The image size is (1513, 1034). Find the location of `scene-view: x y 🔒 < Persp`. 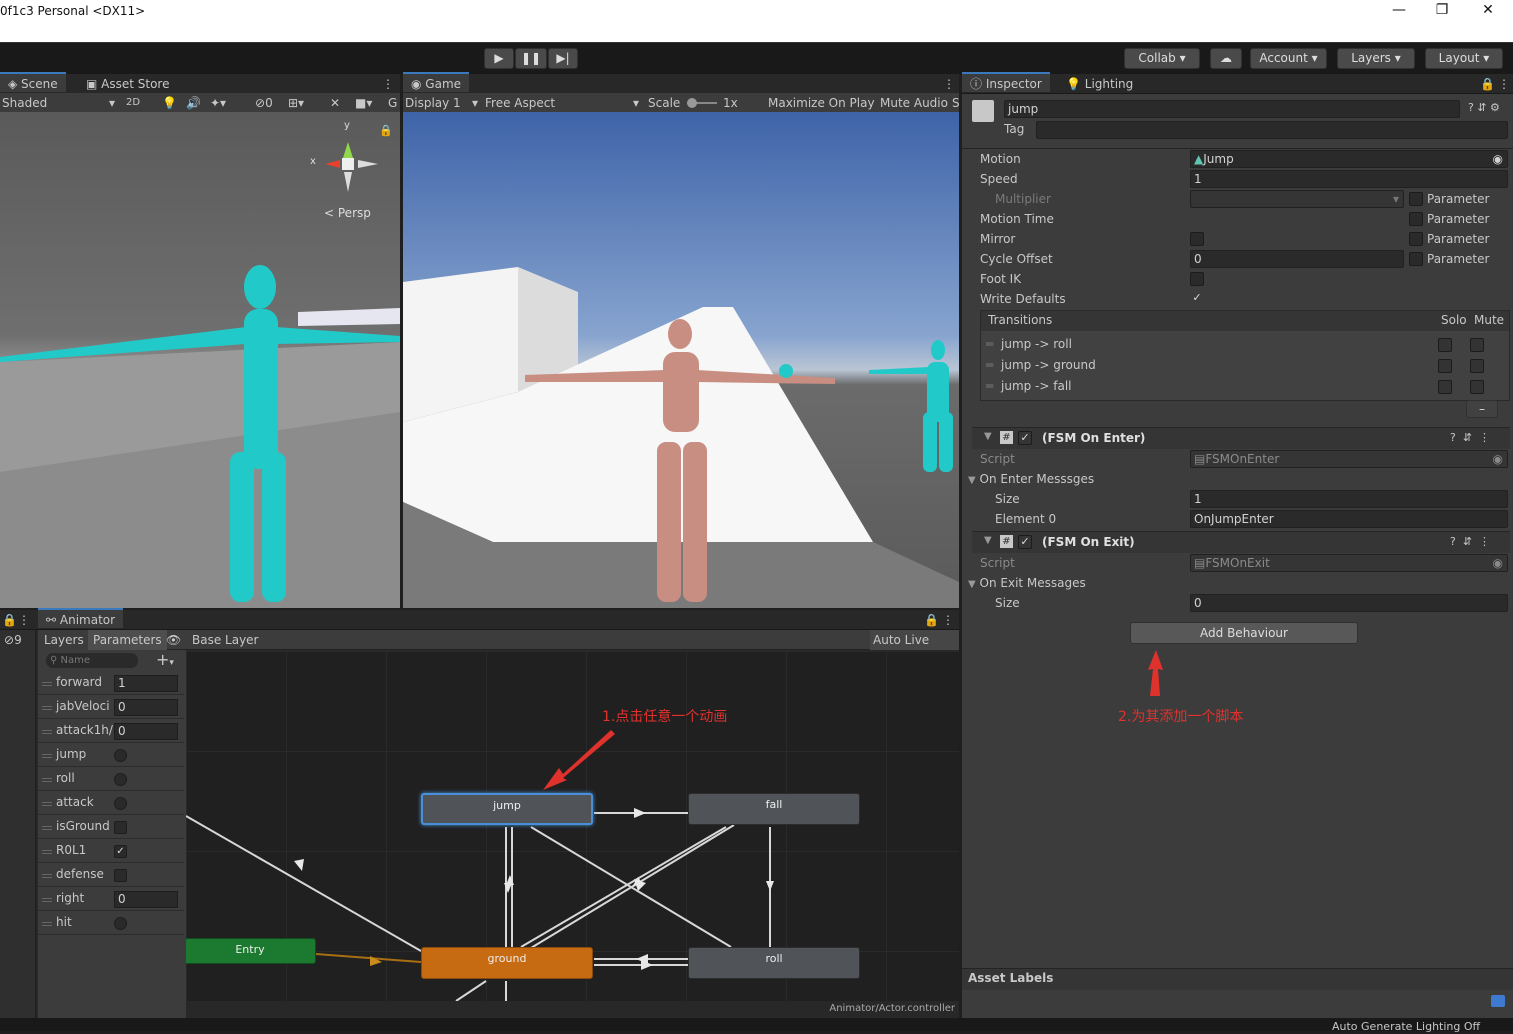

scene-view: x y 🔒 < Persp is located at coordinates (200, 360).